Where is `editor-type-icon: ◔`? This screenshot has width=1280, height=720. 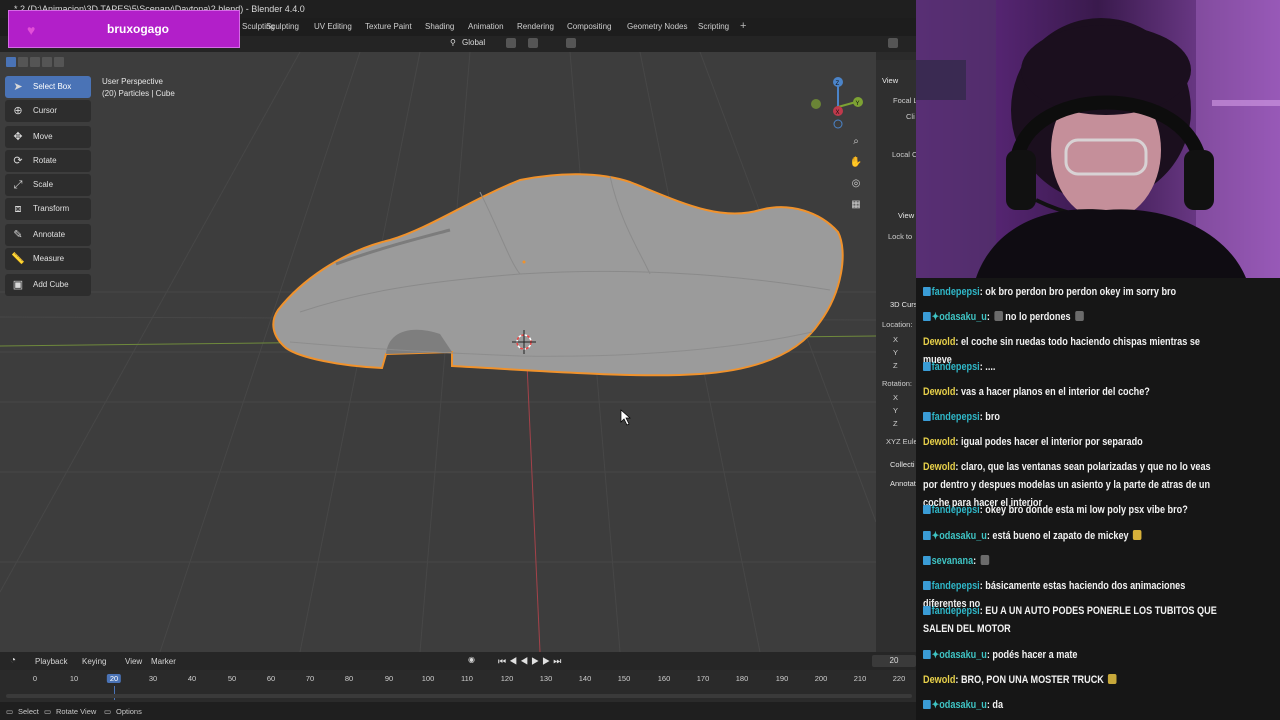
editor-type-icon: ◔ is located at coordinates (13, 660).